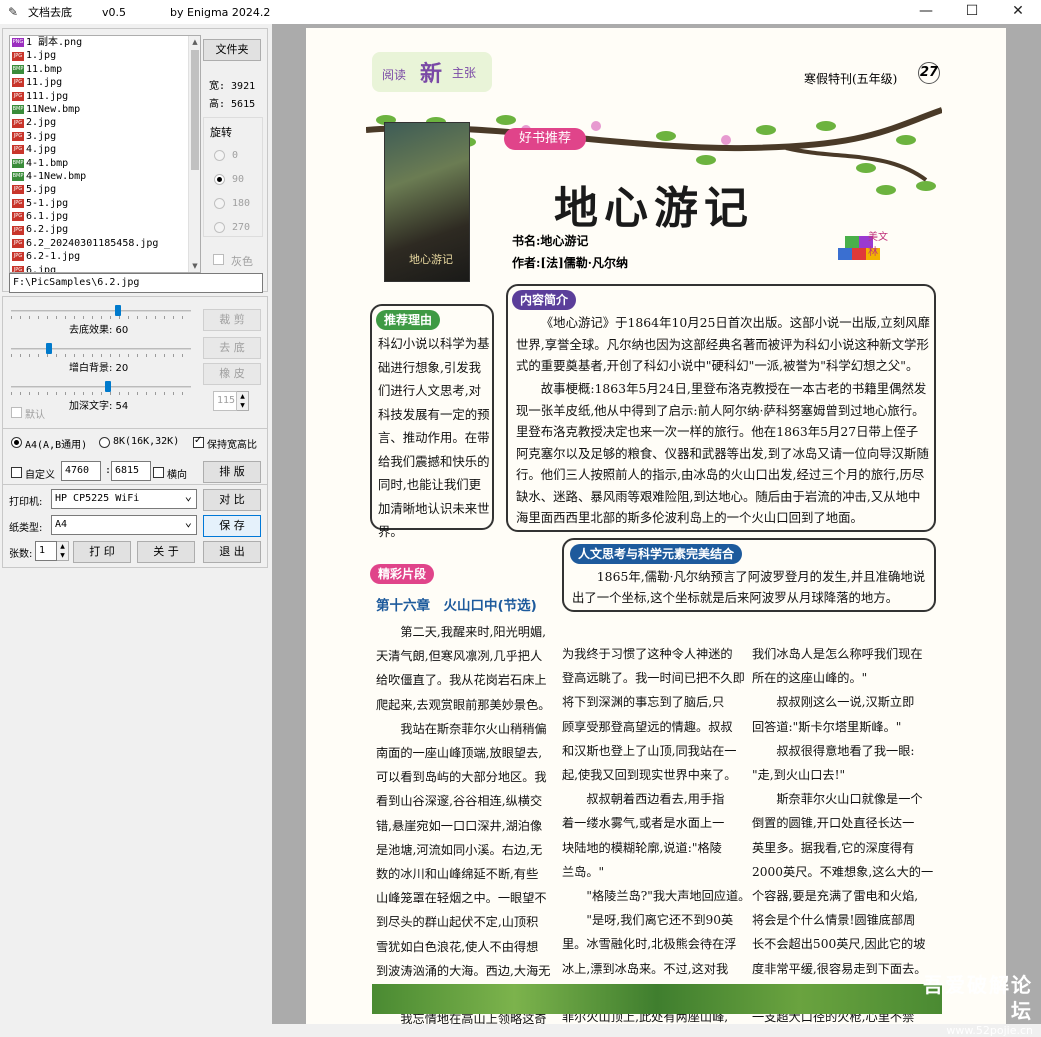  Describe the element at coordinates (643, 702) in the screenshot. I see `text-line: 将下到深渊的事忘到了脑后,只` at that location.